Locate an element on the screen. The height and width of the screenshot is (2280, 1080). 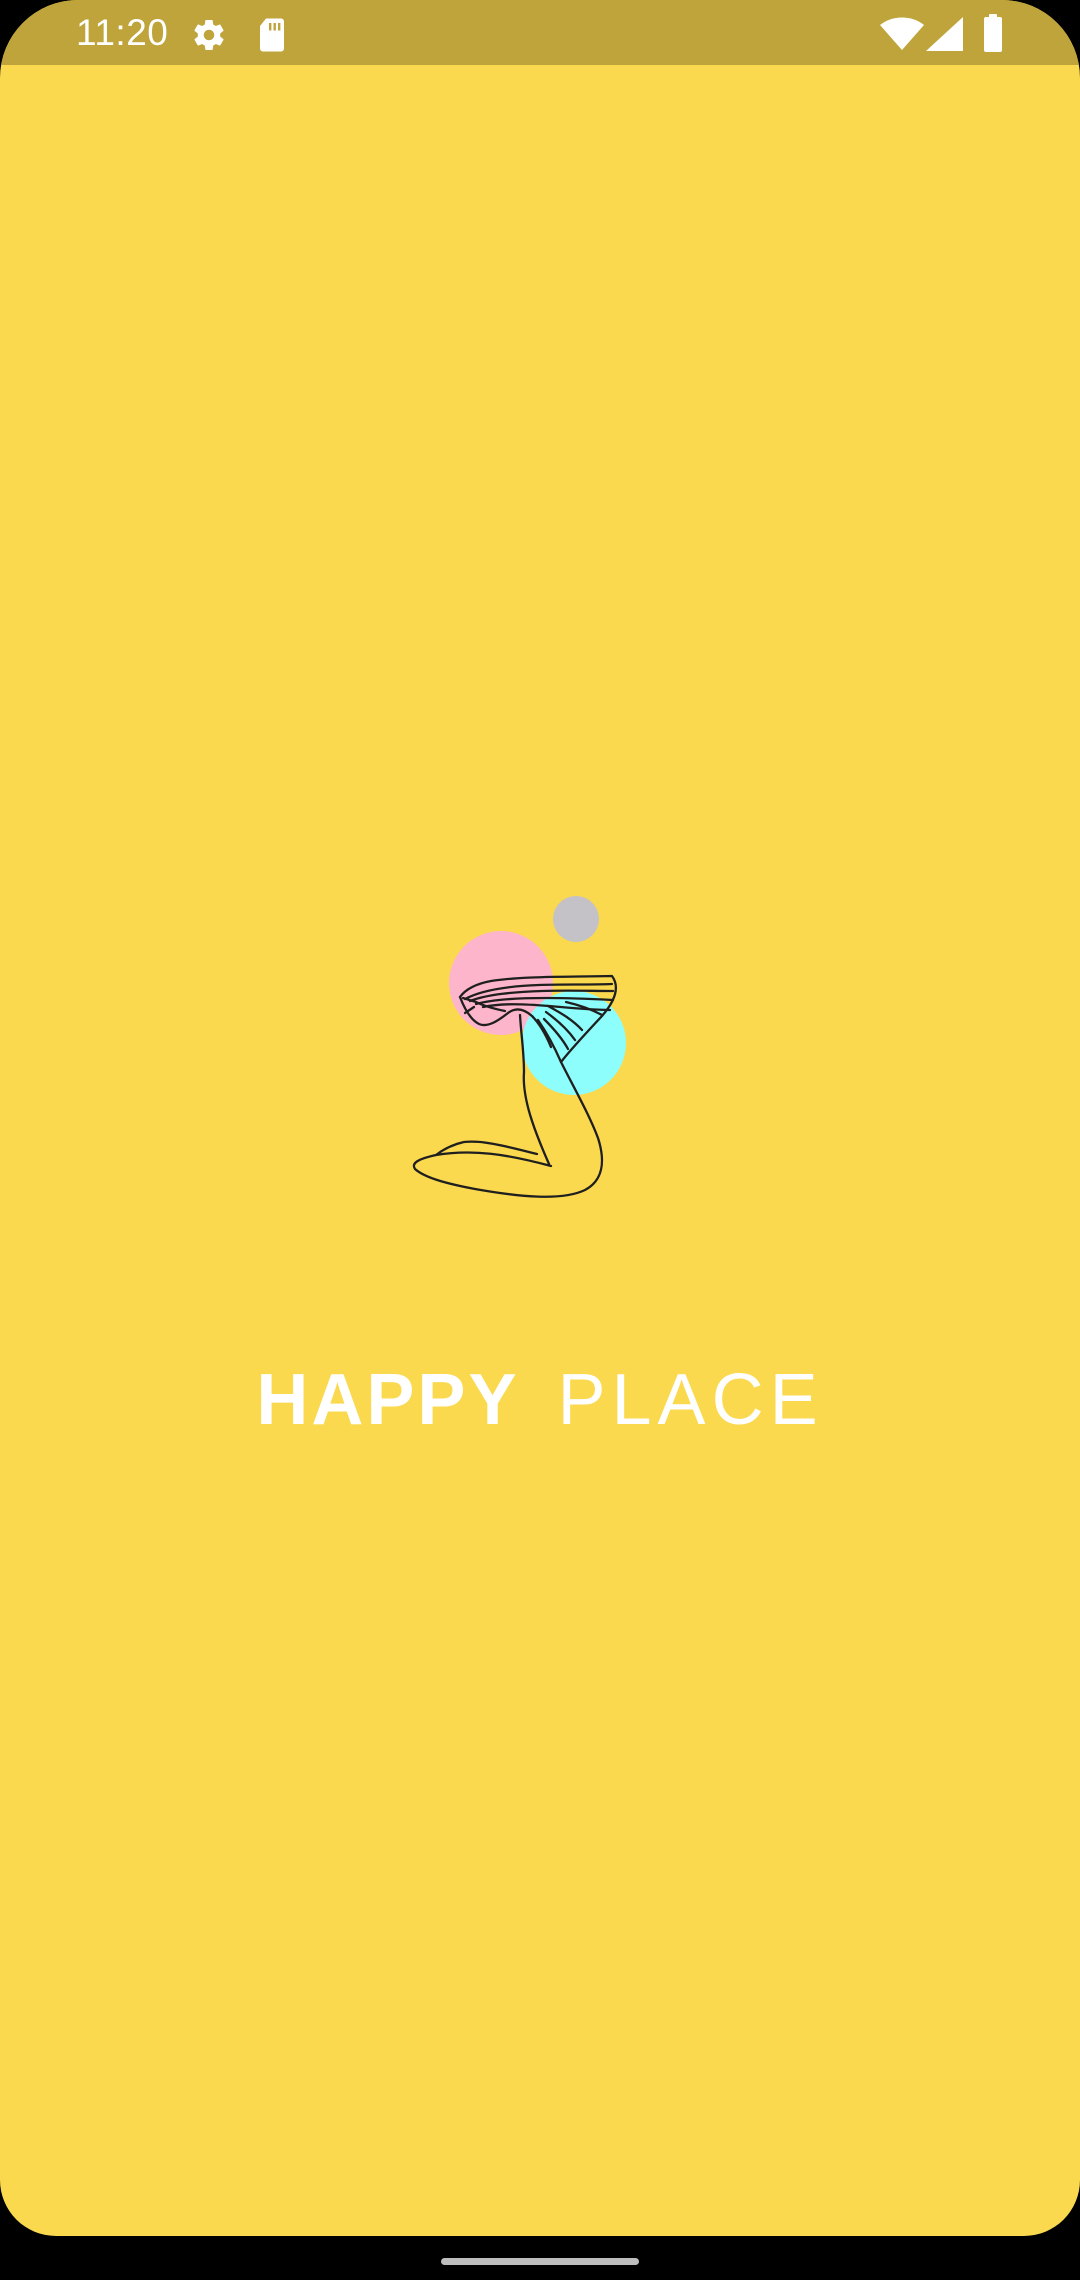
app-title-bold: HAPPY is located at coordinates (388, 1400).